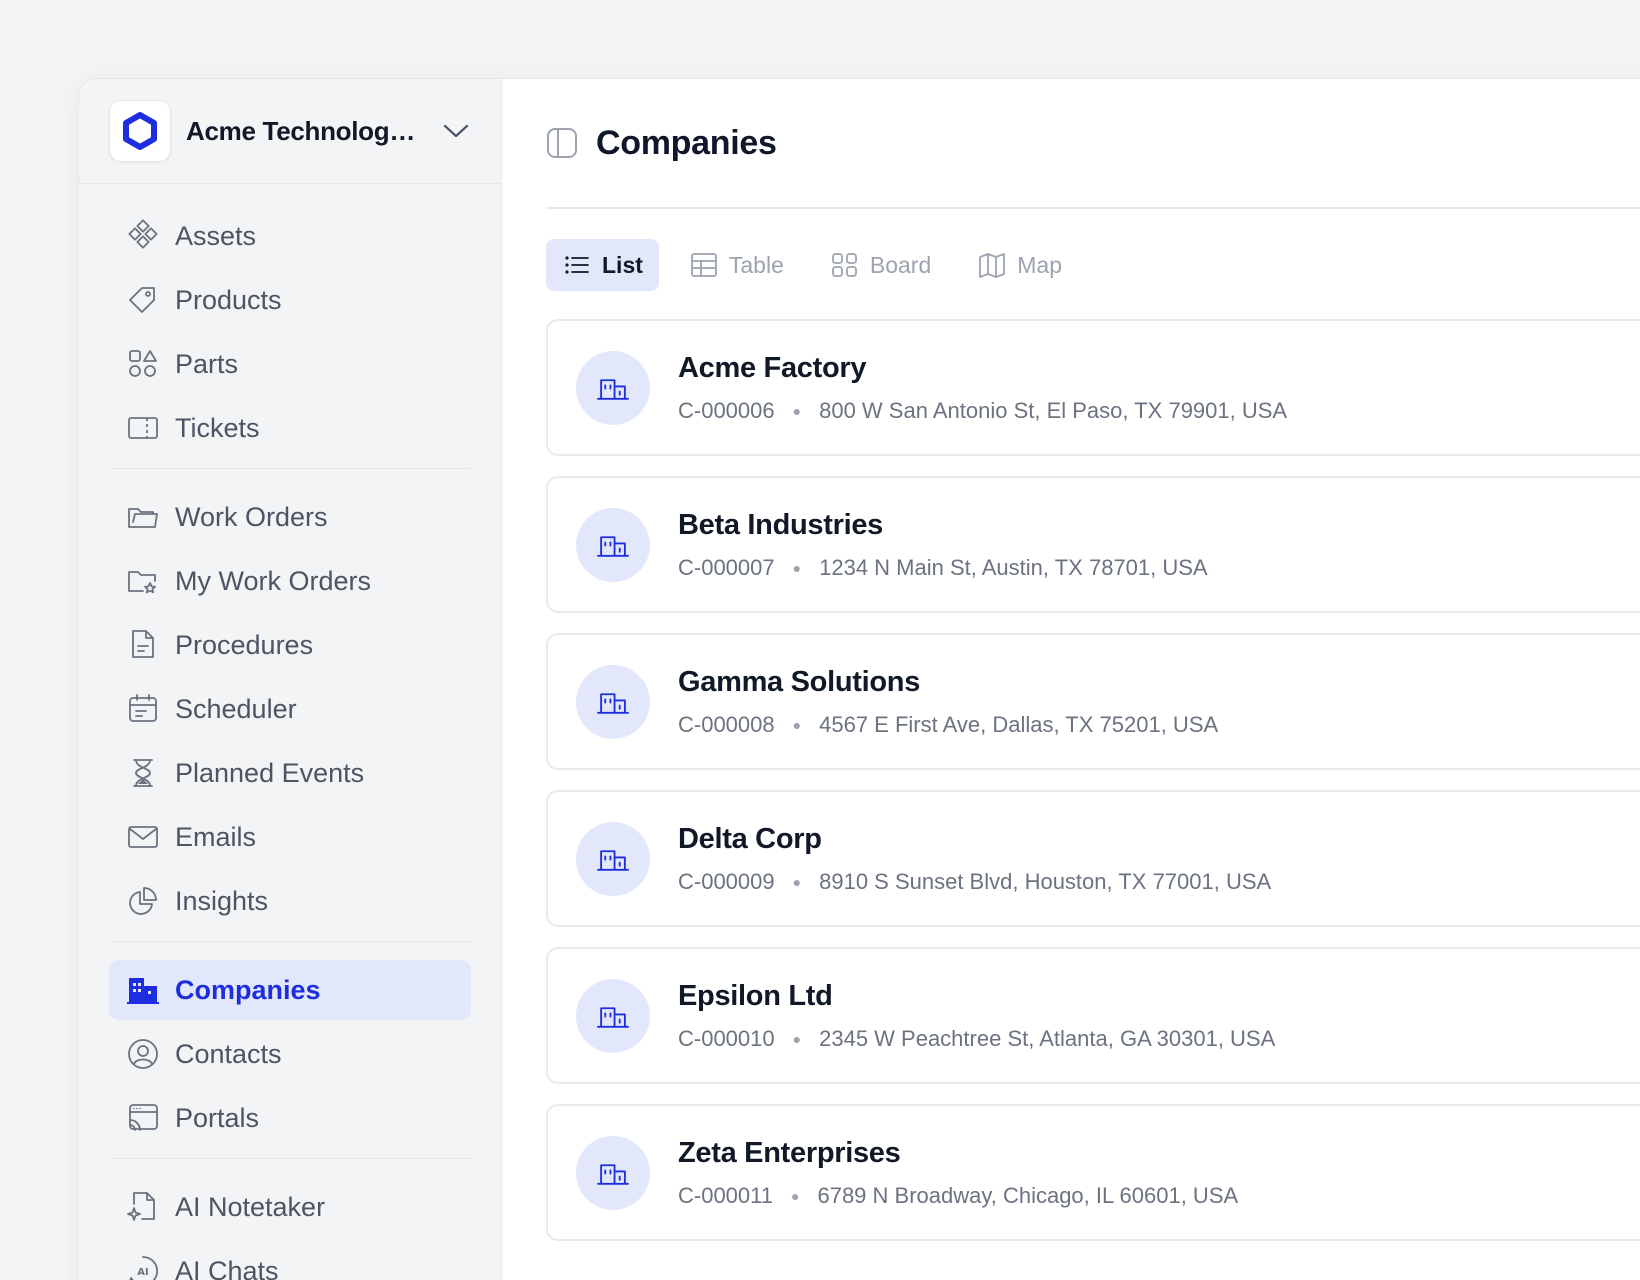 The height and width of the screenshot is (1280, 1640). Describe the element at coordinates (250, 1206) in the screenshot. I see `sidebar-item-label: AI Notetaker` at that location.